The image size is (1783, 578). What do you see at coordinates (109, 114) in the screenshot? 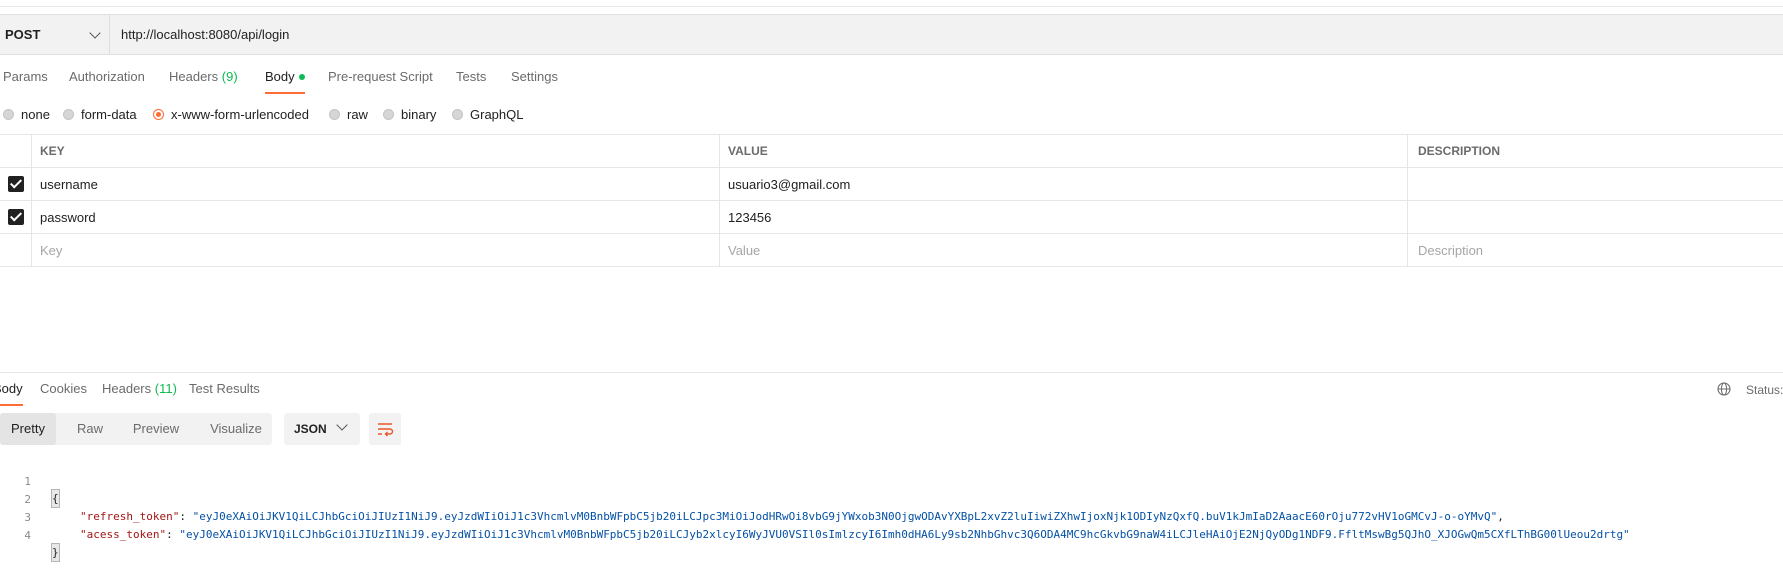
I see `radio-label: form-data` at bounding box center [109, 114].